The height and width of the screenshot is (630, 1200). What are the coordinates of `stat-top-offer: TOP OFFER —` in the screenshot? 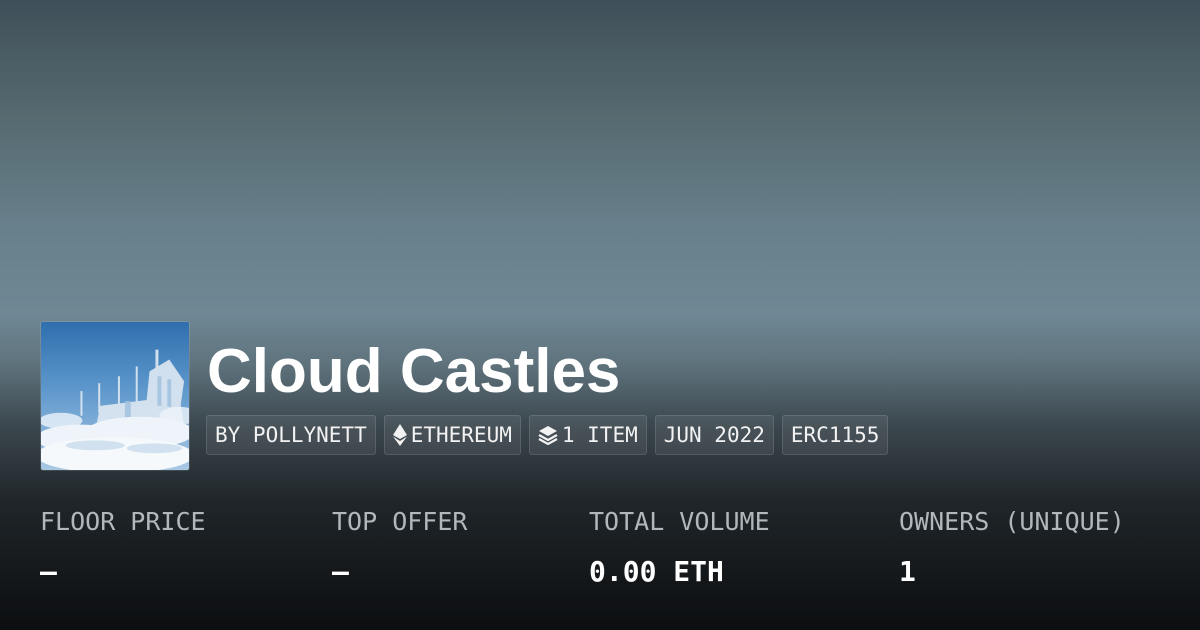 It's located at (399, 547).